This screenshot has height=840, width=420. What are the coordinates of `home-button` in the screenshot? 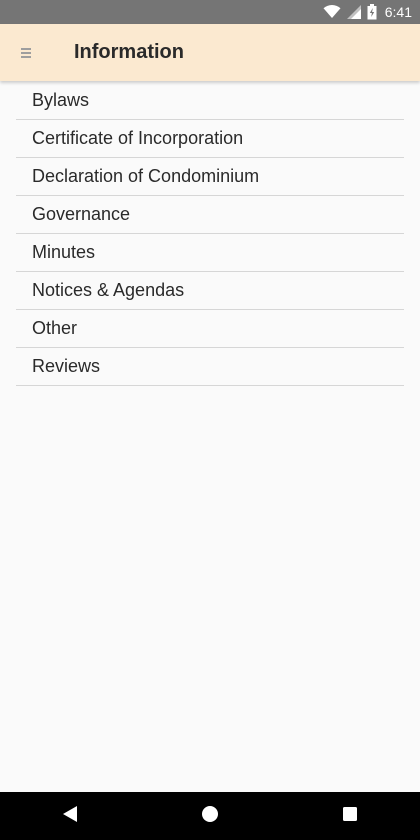 It's located at (210, 816).